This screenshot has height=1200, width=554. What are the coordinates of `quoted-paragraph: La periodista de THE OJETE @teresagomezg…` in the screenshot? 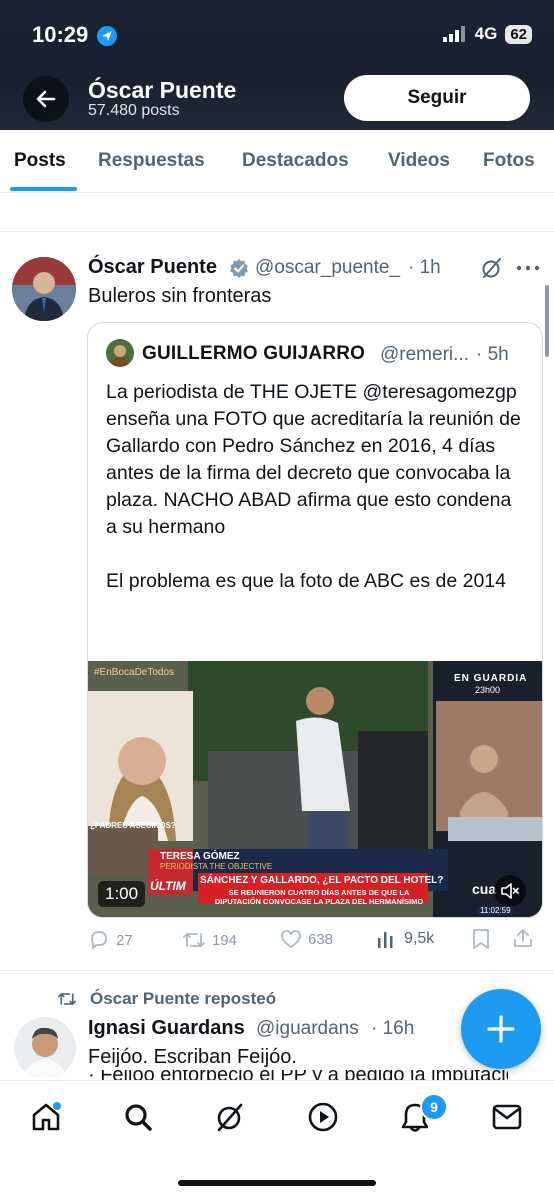 It's located at (313, 459).